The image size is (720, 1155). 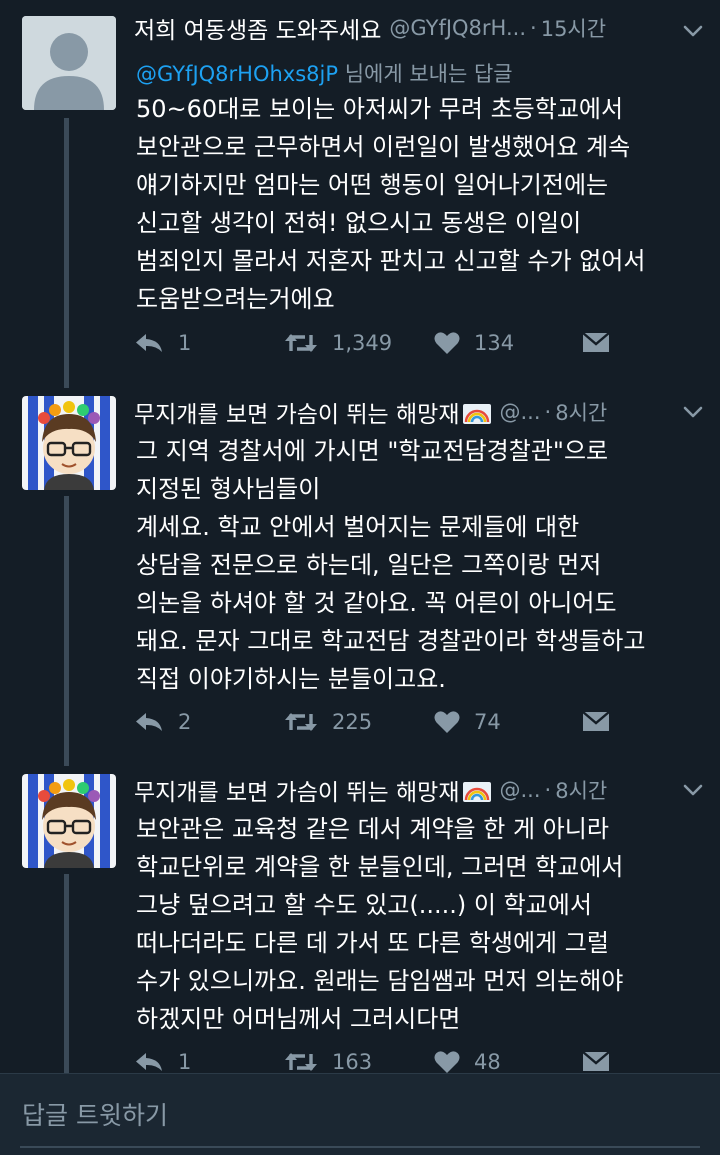 What do you see at coordinates (95, 1114) in the screenshot?
I see `reply-input: 답글 트윗하기` at bounding box center [95, 1114].